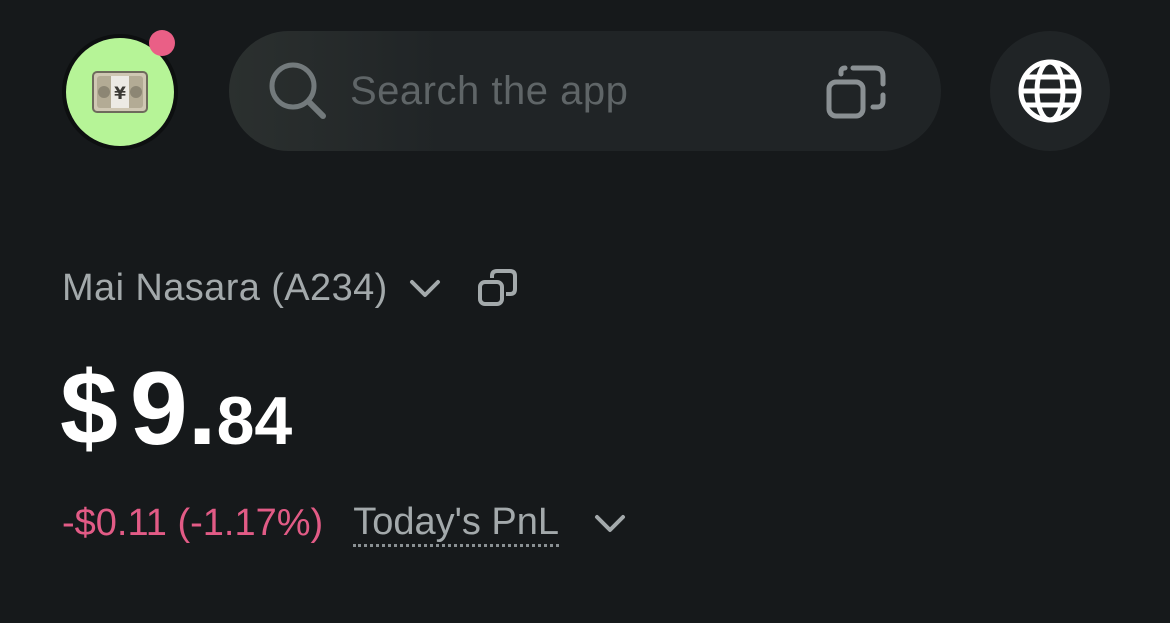  What do you see at coordinates (89, 409) in the screenshot?
I see `balance-currency: $` at bounding box center [89, 409].